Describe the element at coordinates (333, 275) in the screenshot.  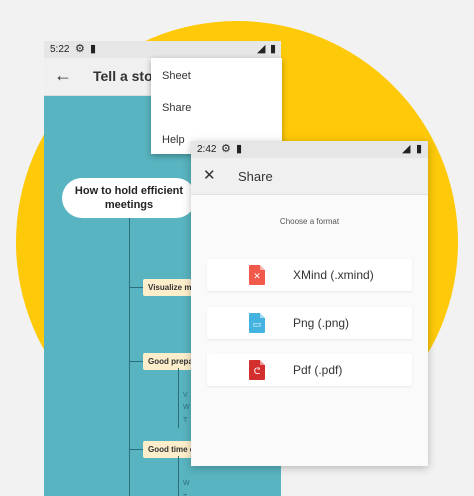
I see `format-label: XMind (.xmind)` at that location.